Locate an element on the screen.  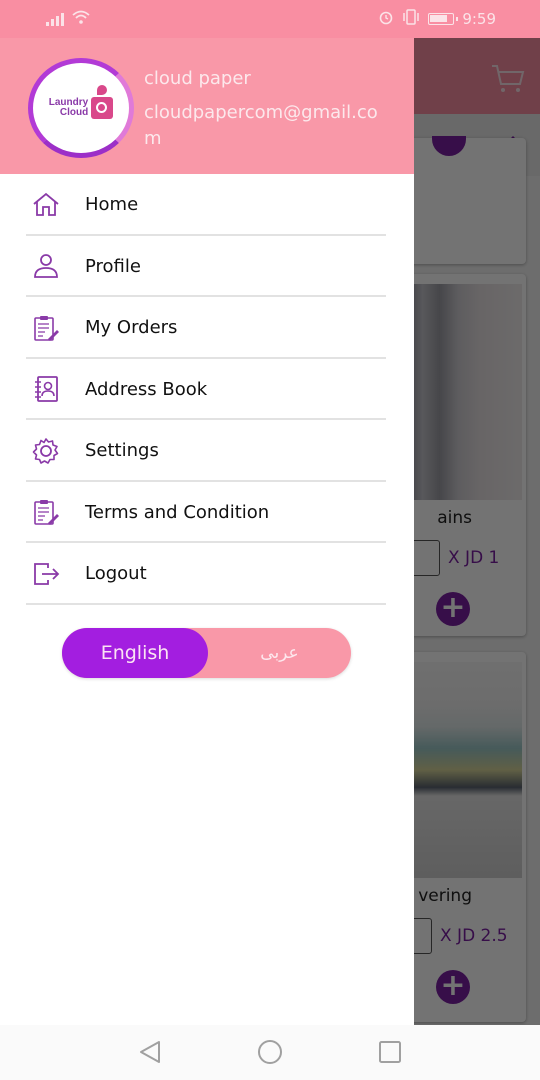
menu-label: Home is located at coordinates (112, 205).